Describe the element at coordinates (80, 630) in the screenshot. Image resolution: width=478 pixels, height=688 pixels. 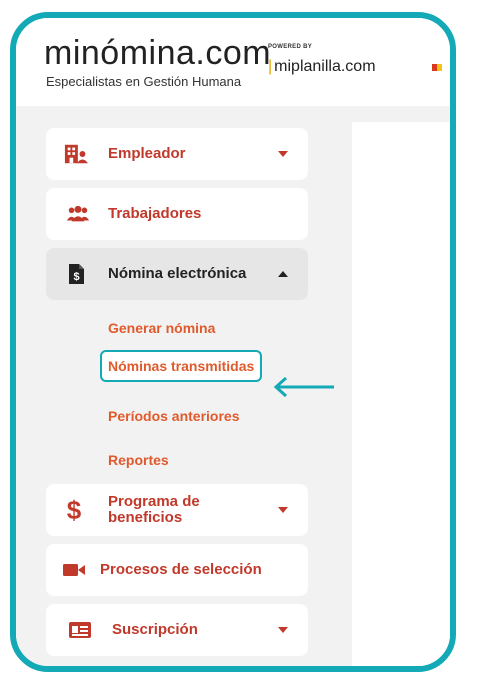
I see `id-card-icon` at that location.